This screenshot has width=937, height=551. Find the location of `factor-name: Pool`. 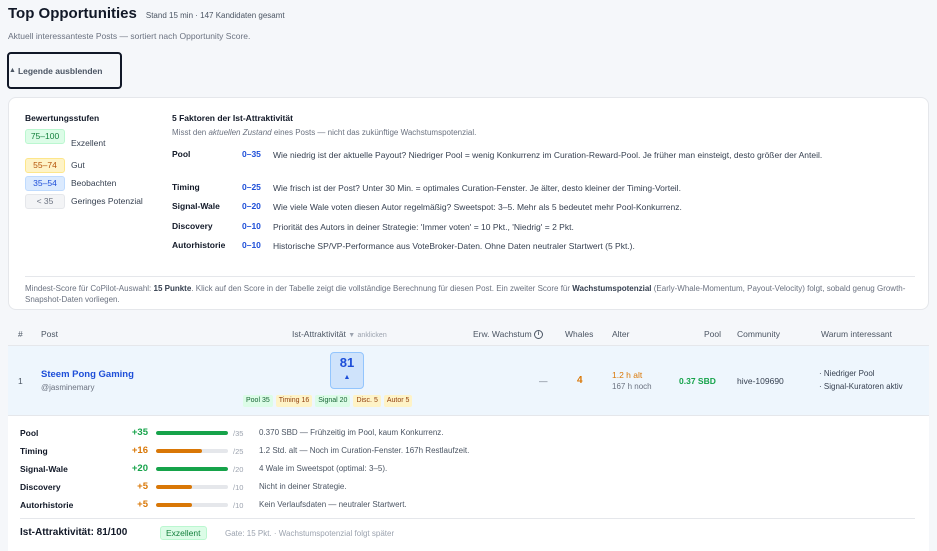

factor-name: Pool is located at coordinates (181, 154).